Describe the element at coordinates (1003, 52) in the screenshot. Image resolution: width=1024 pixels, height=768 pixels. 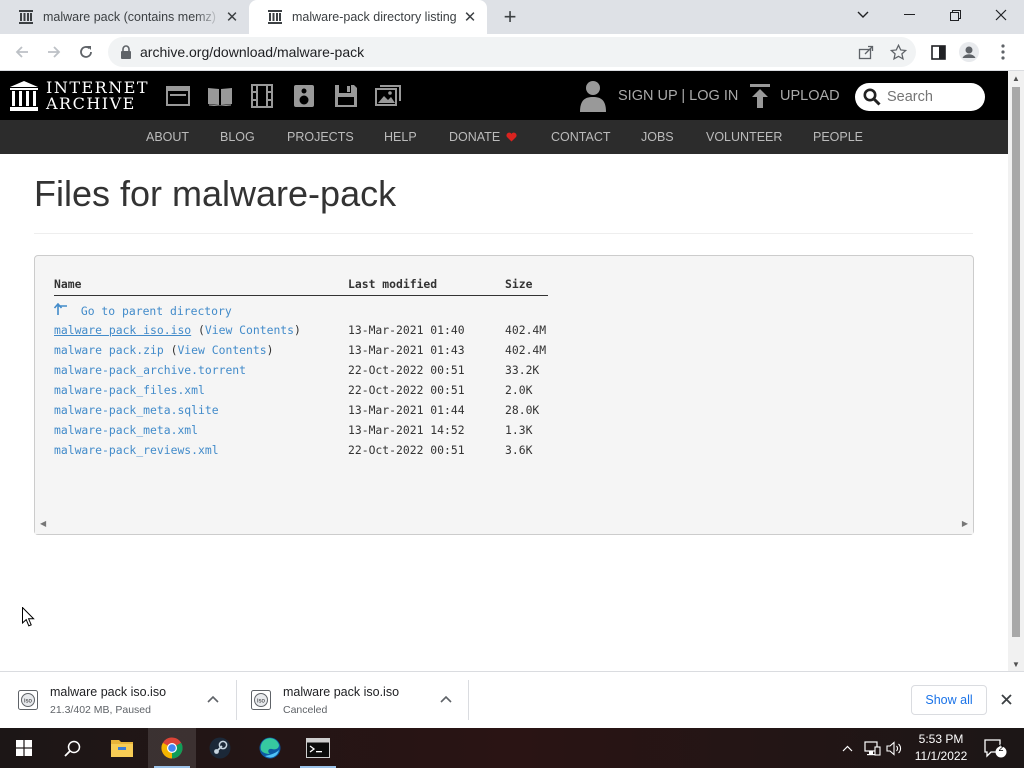
I see `more-menu-icon` at that location.